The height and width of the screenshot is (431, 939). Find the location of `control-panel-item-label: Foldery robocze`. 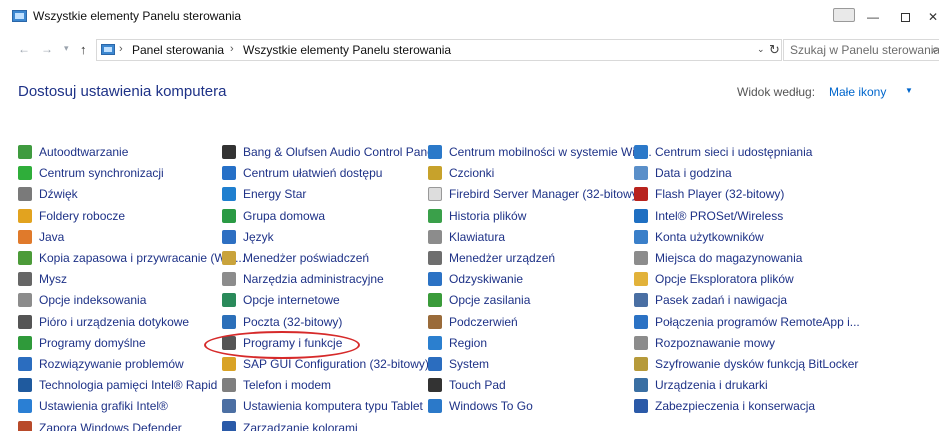

control-panel-item-label: Foldery robocze is located at coordinates (82, 215).